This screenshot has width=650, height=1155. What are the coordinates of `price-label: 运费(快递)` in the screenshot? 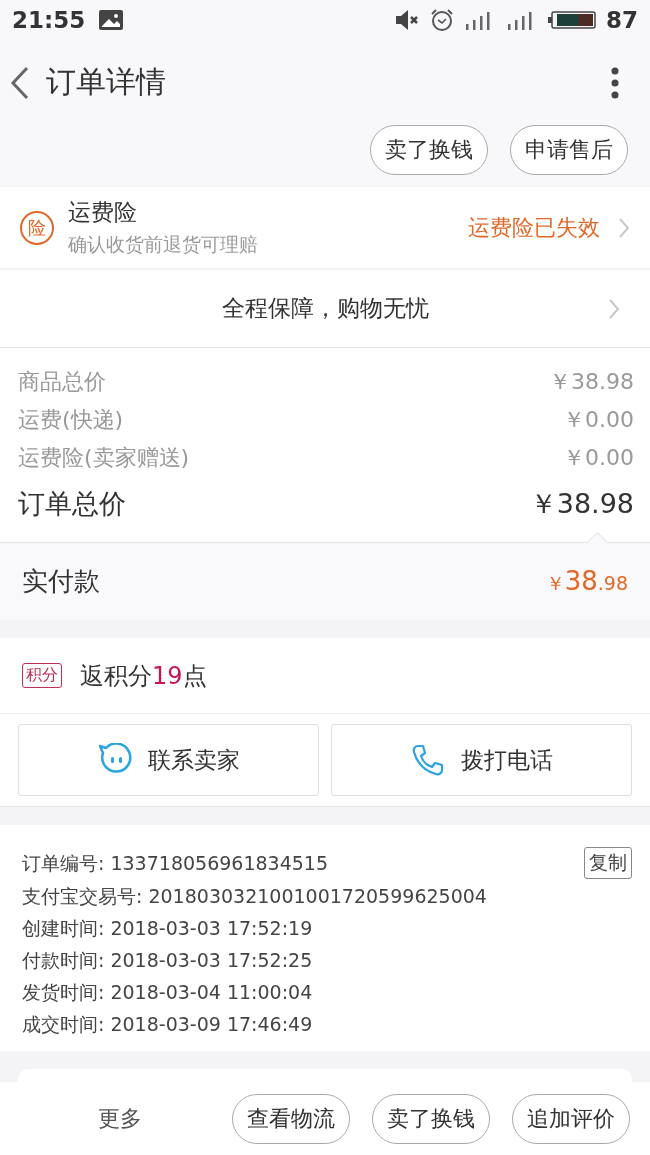 It's located at (71, 420).